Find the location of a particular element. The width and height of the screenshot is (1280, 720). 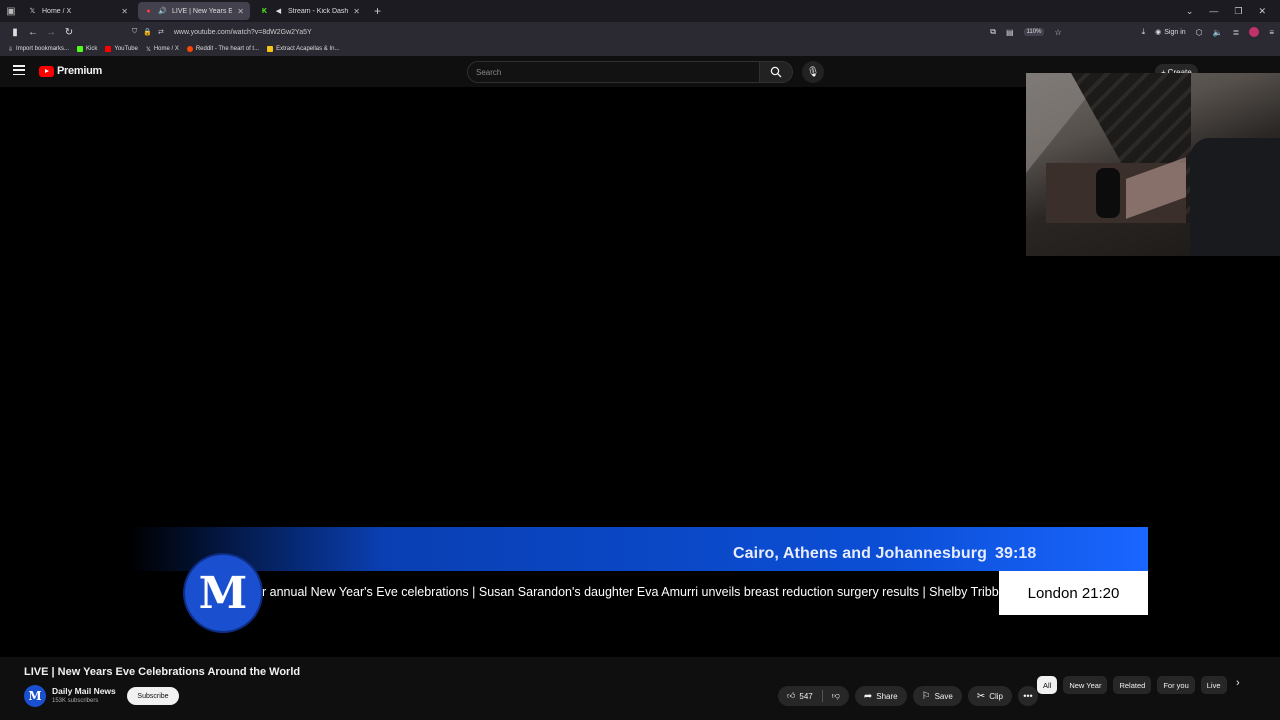

like-dislike-group: 👍︎ 547 👎︎ is located at coordinates (813, 696).